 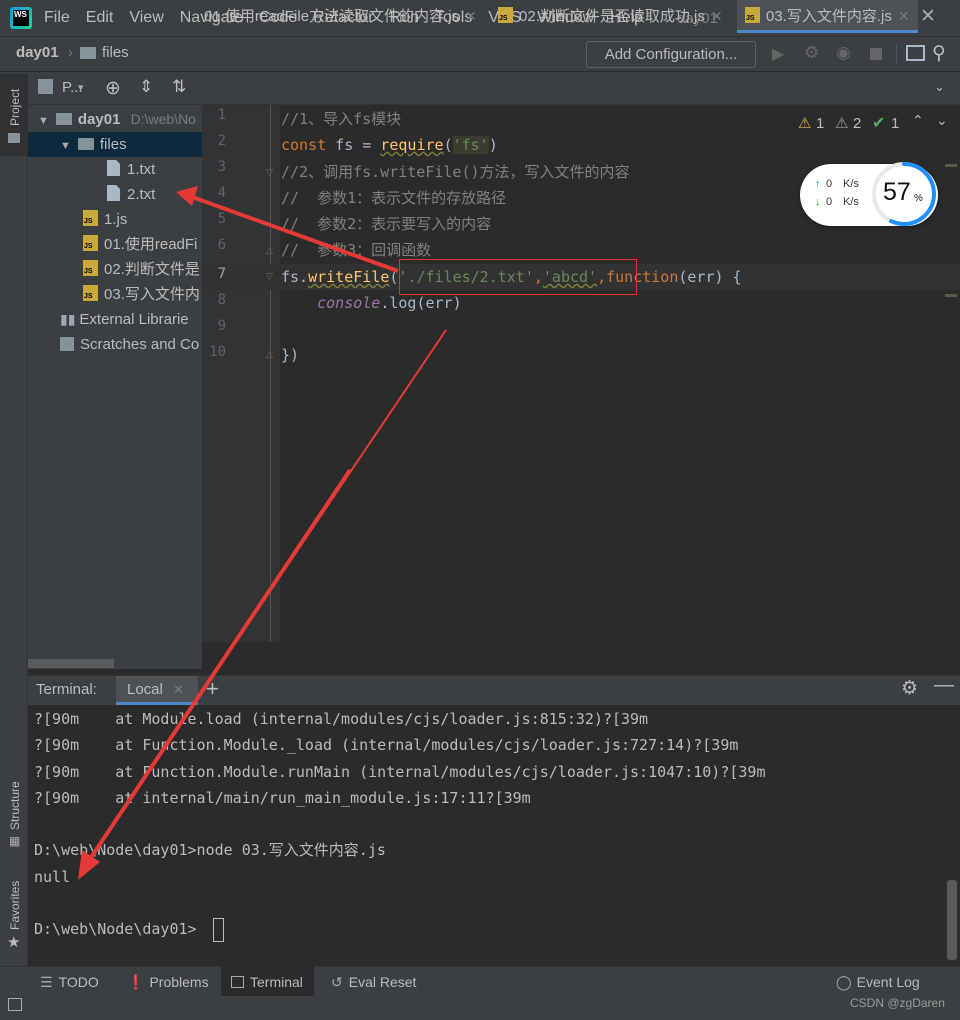 What do you see at coordinates (518, 277) in the screenshot?
I see `highlight-box` at bounding box center [518, 277].